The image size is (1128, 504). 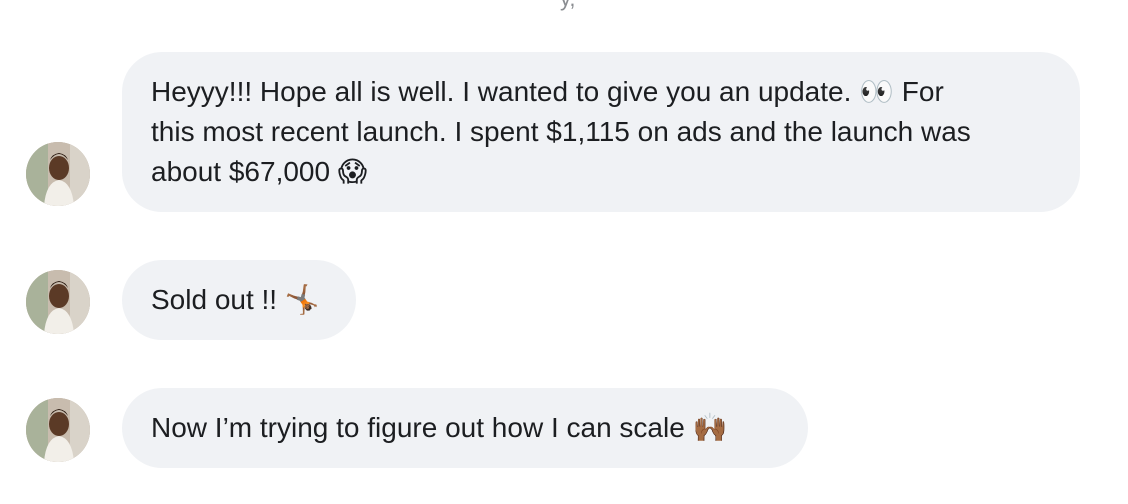 I want to click on previous-message-fragment: y,, so click(x=567, y=5).